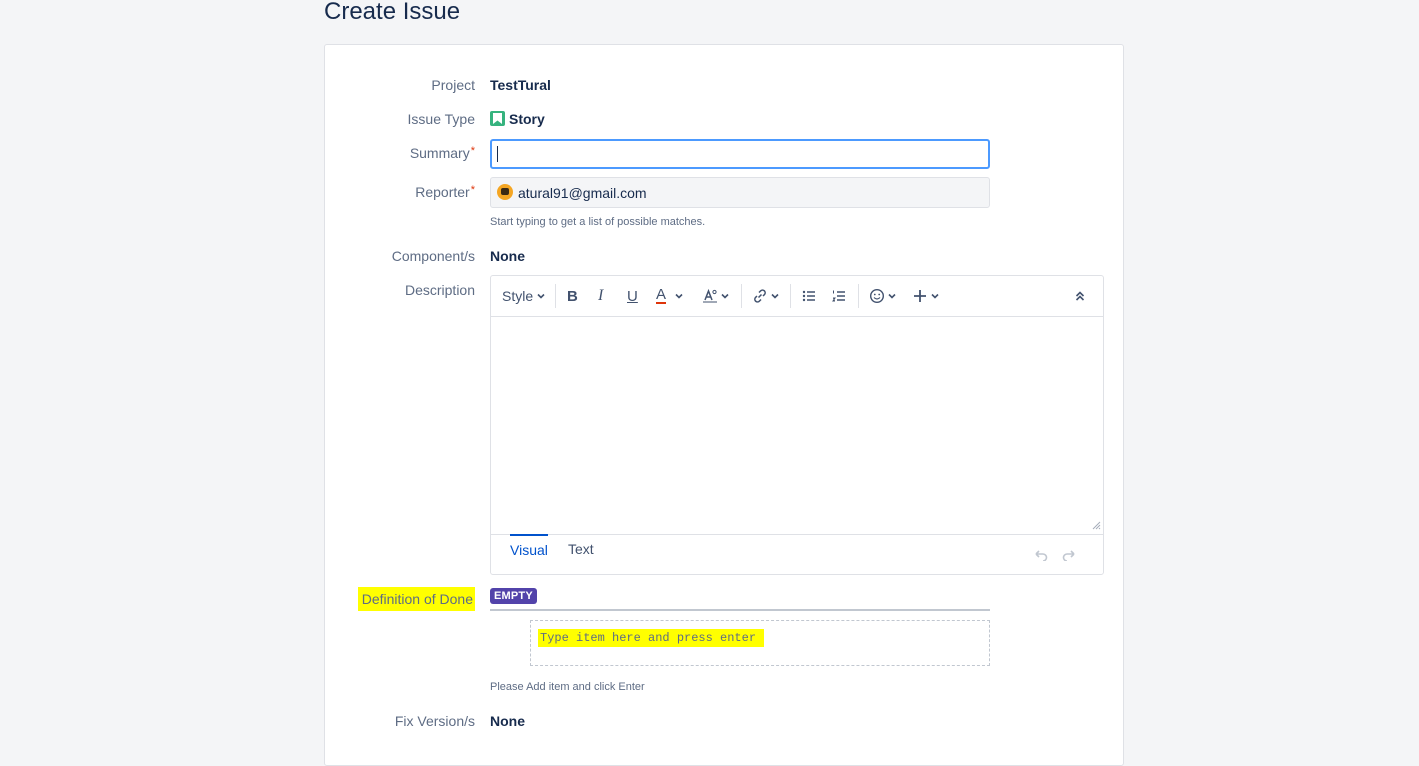  Describe the element at coordinates (513, 596) in the screenshot. I see `status-badge: EMPTY` at that location.